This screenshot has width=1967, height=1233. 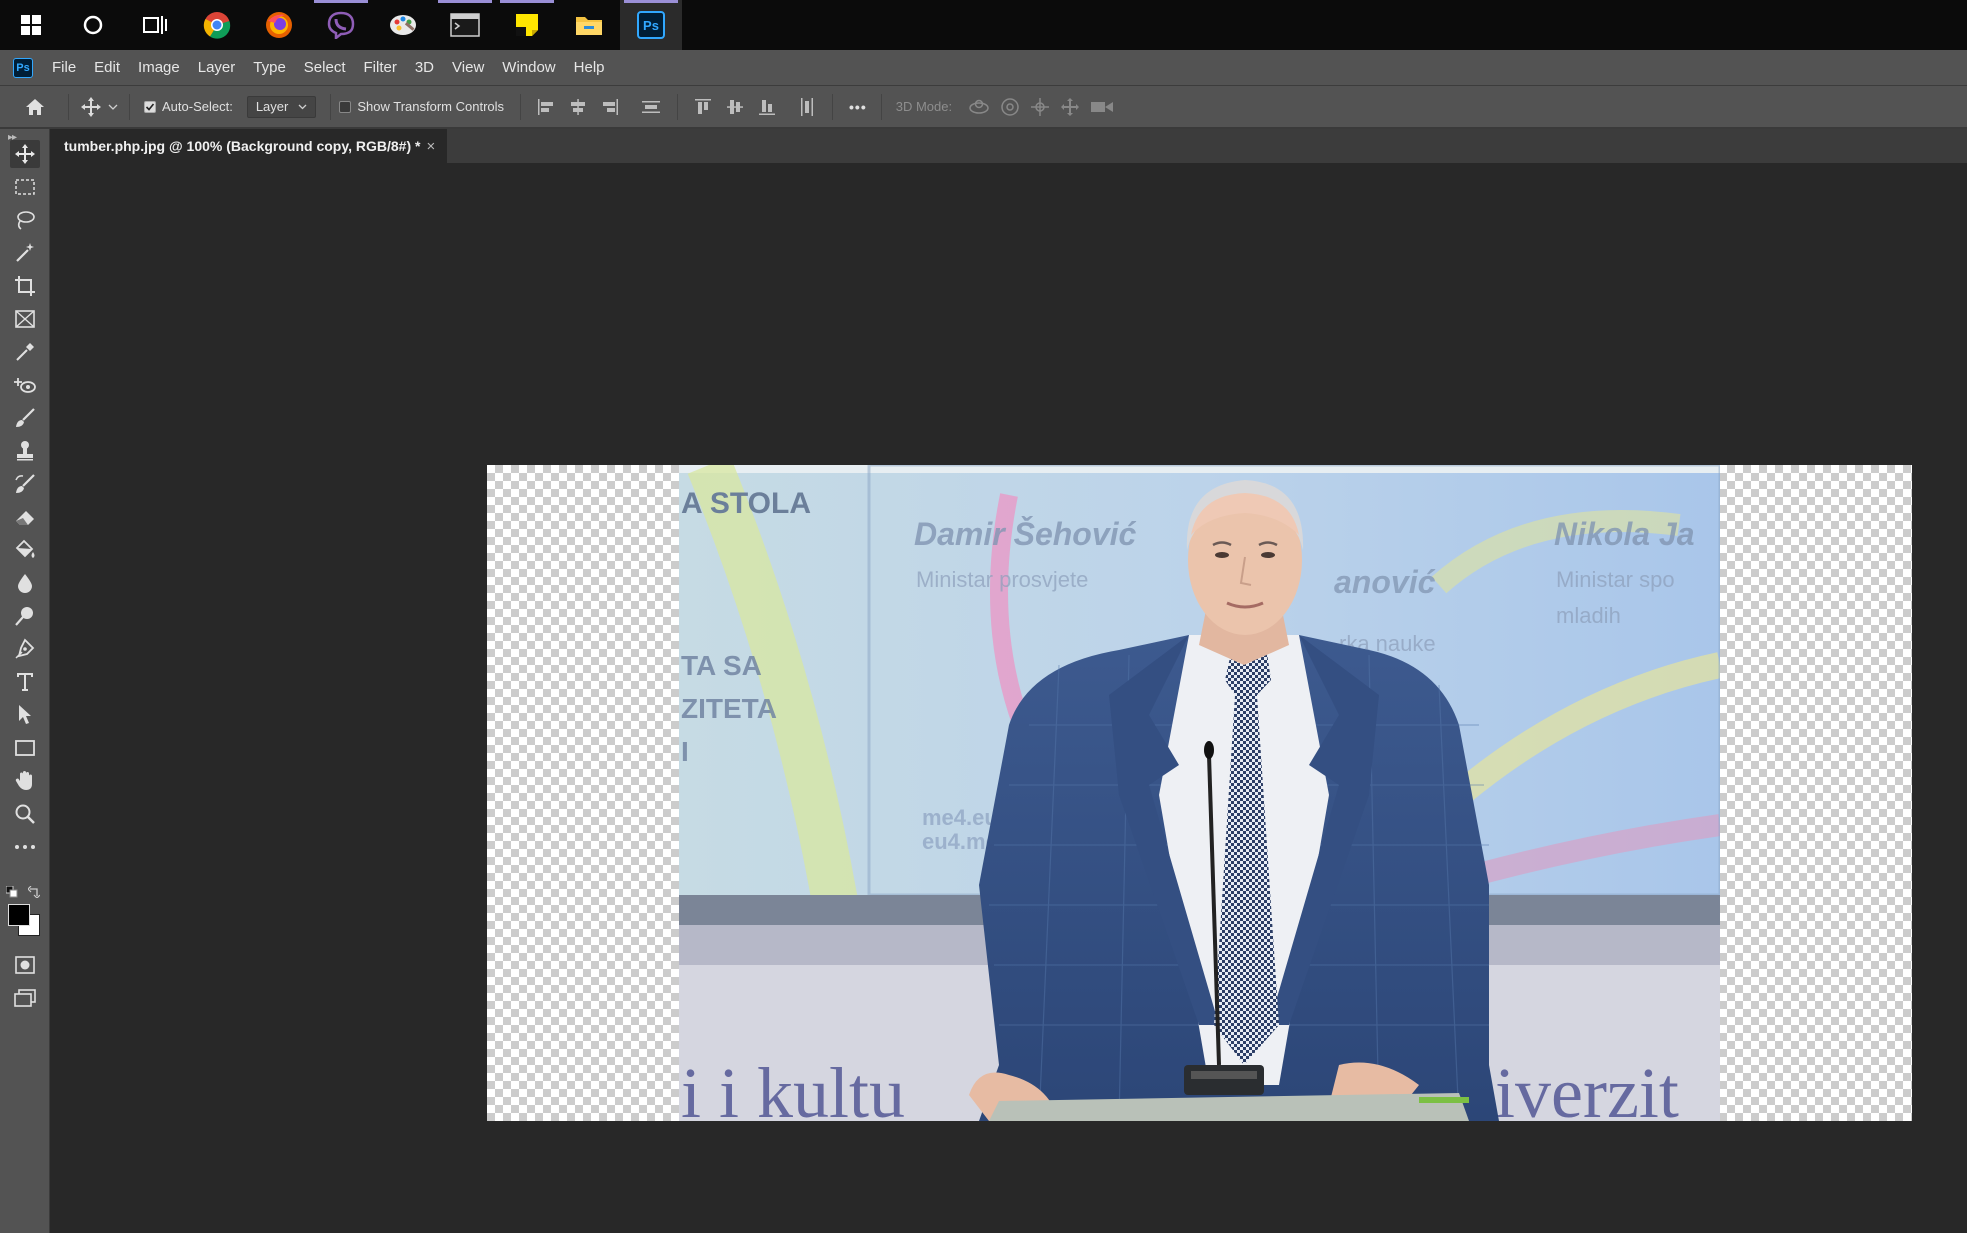 I want to click on sticky-notes-icon, so click(x=527, y=25).